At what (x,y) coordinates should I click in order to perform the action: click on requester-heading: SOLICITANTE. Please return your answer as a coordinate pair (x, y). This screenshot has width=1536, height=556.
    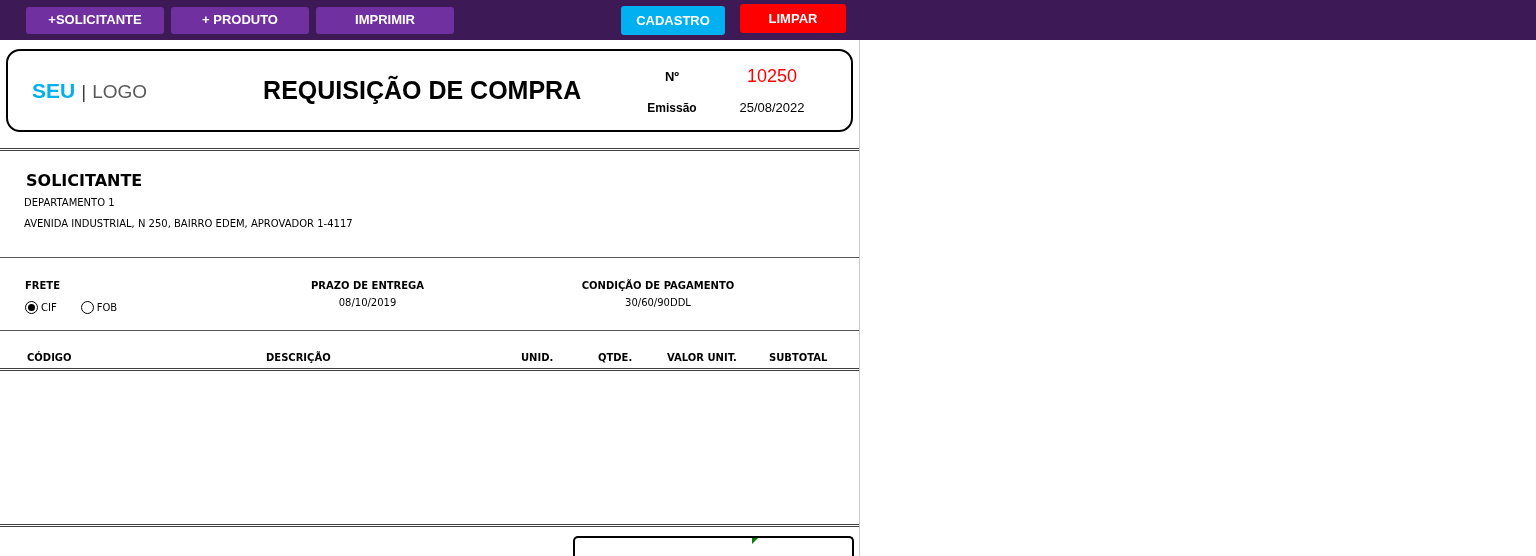
    Looking at the image, I should click on (85, 181).